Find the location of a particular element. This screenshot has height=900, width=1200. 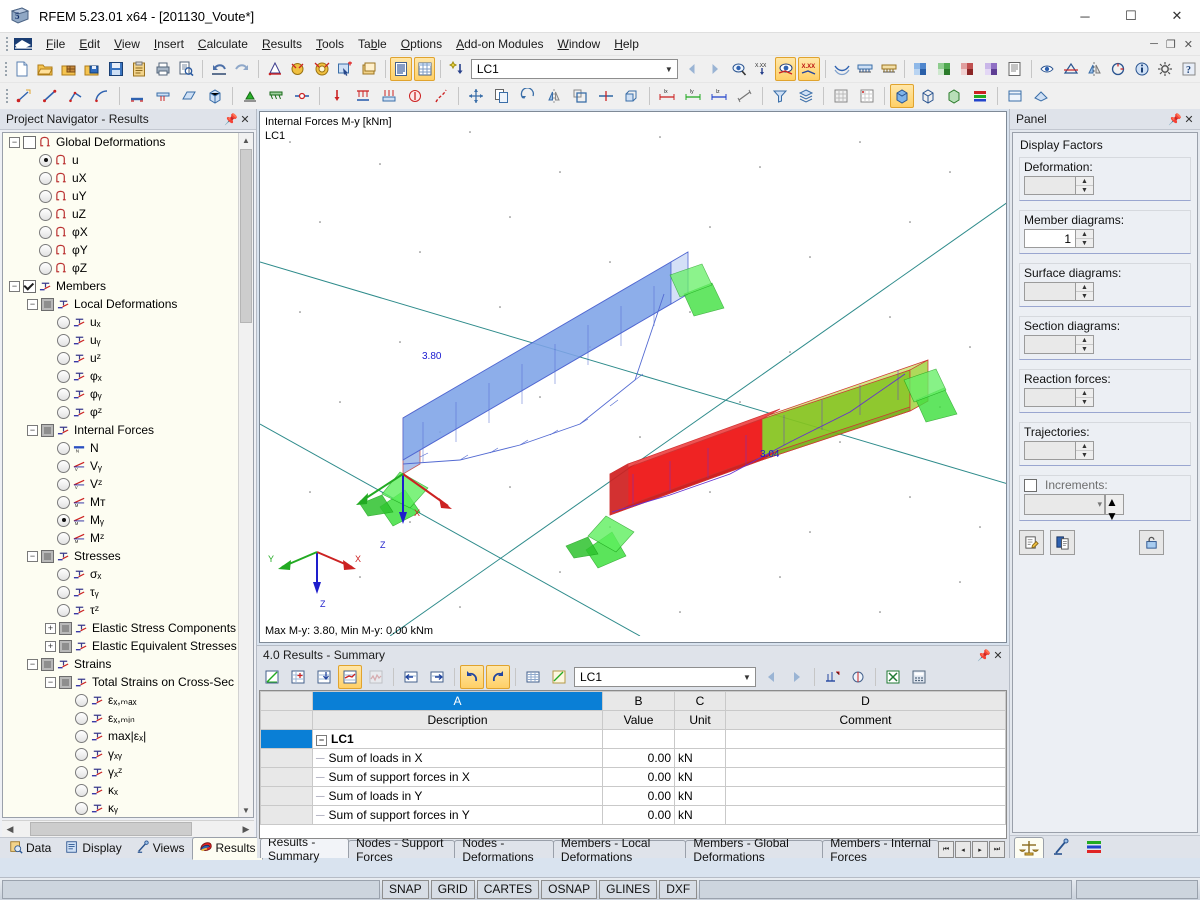

tree-item-internal-forces: − Internal Forces is located at coordinates (128, 430).